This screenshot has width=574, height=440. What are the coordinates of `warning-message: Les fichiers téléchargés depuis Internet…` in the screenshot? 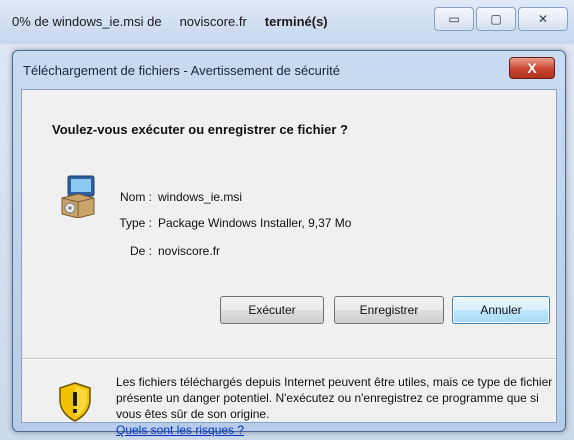 It's located at (334, 398).